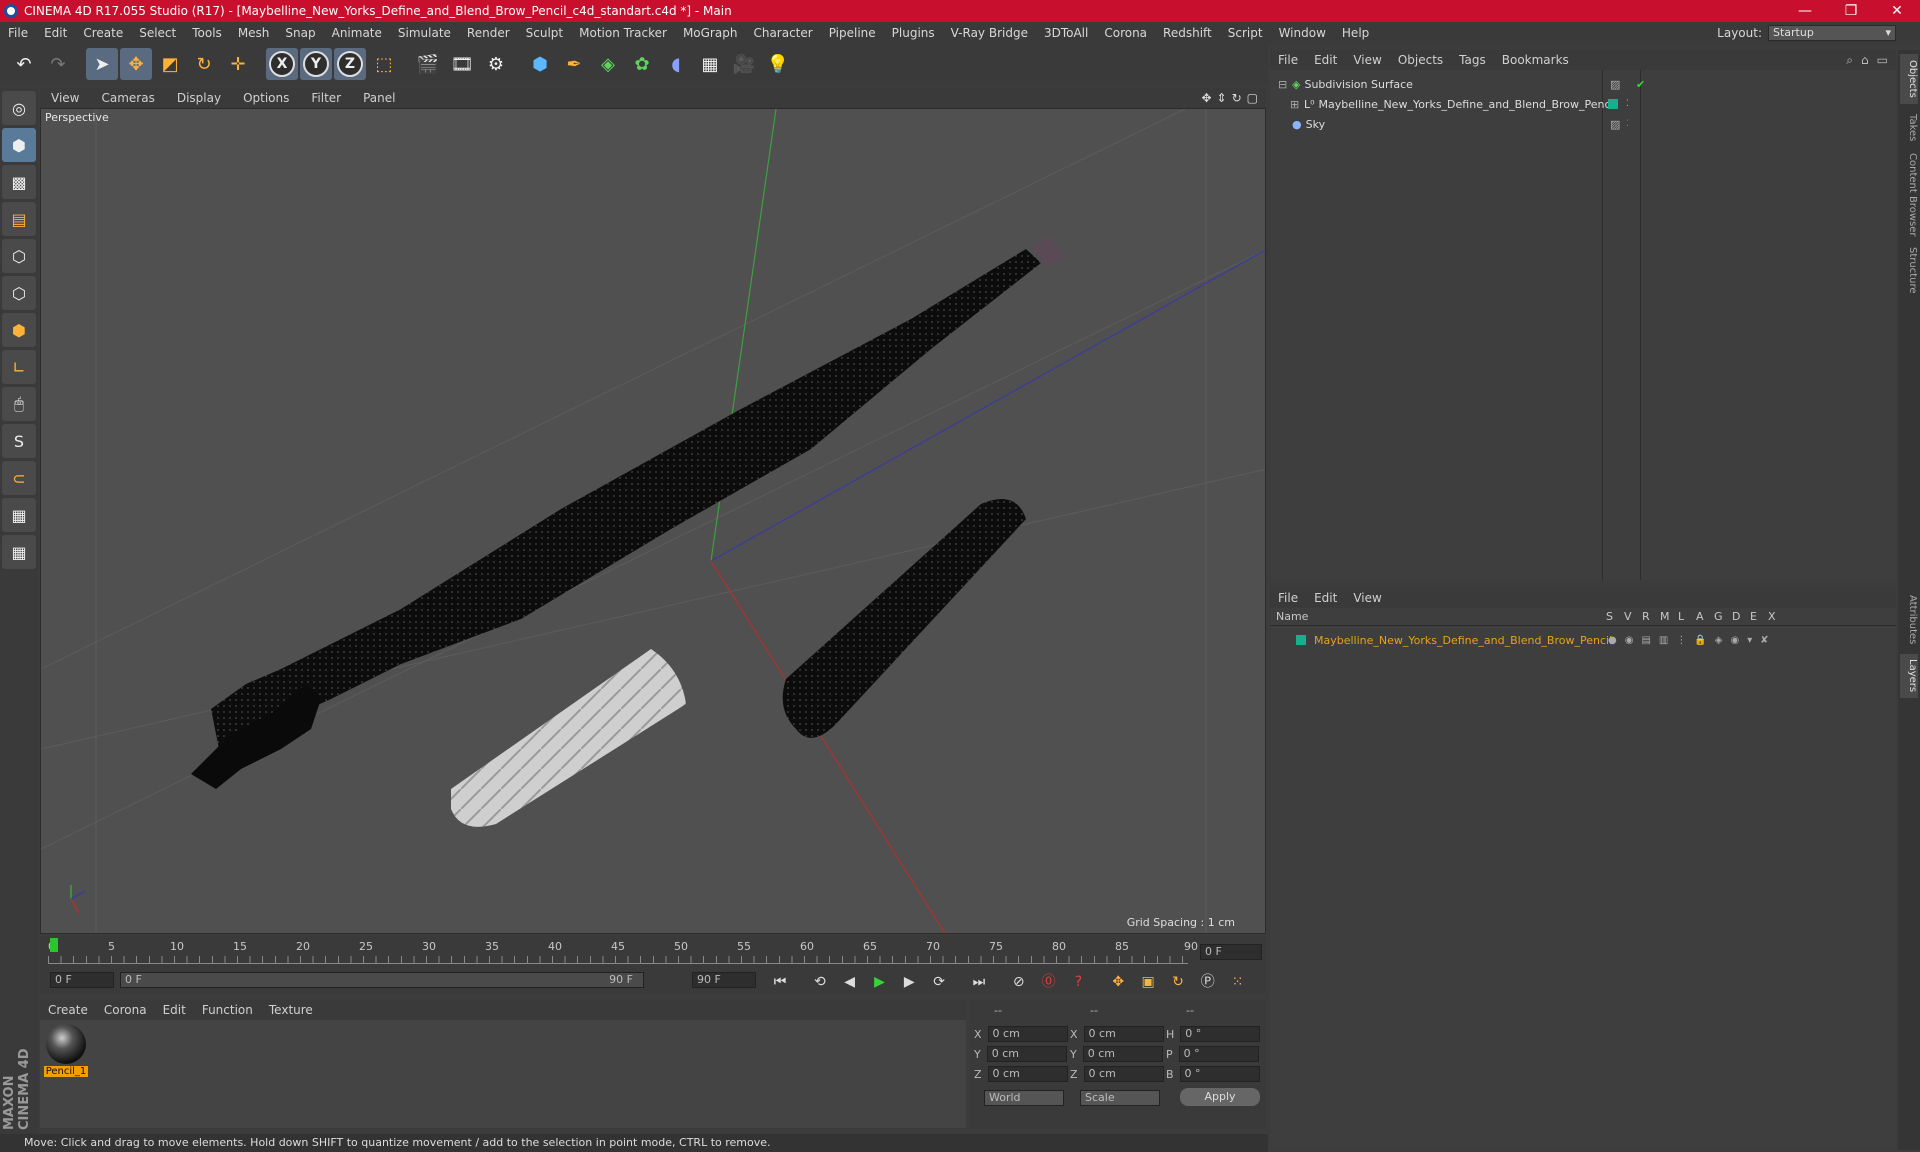 This screenshot has width=1920, height=1152. I want to click on scale-tool-icon: ◩, so click(170, 64).